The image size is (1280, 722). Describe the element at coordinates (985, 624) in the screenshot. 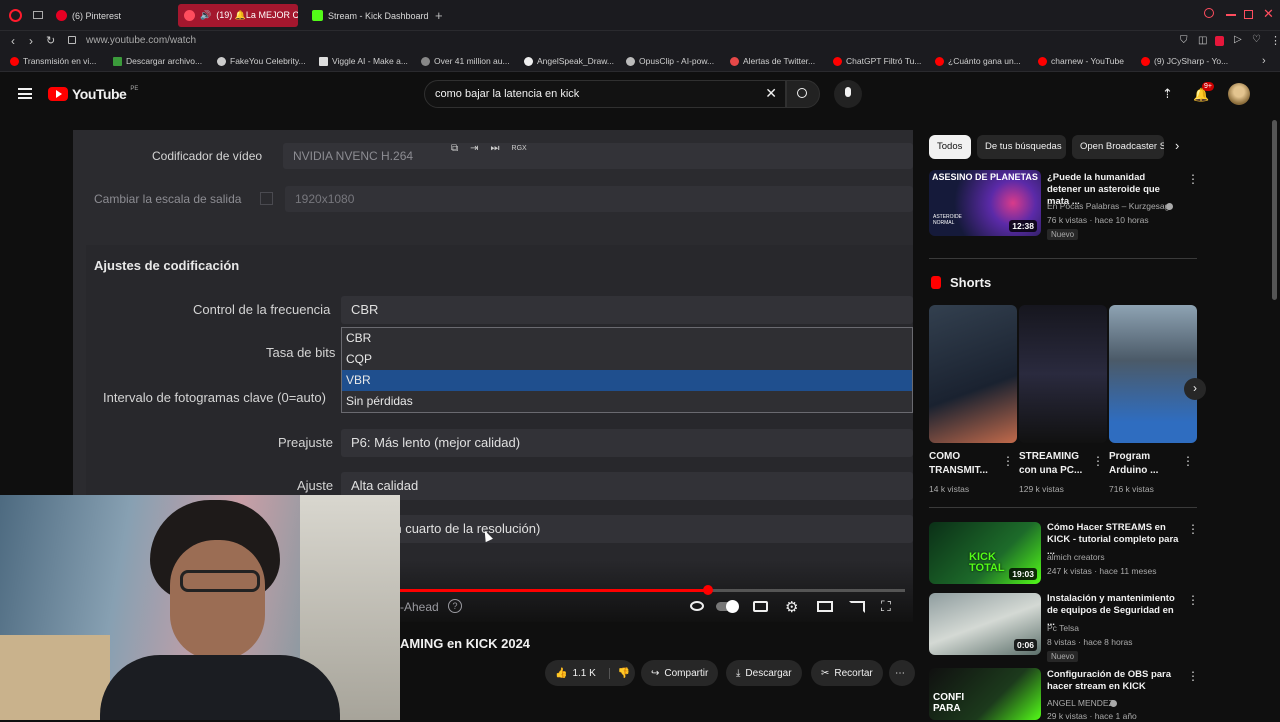

I see `video-thumbnail: 0:06` at that location.